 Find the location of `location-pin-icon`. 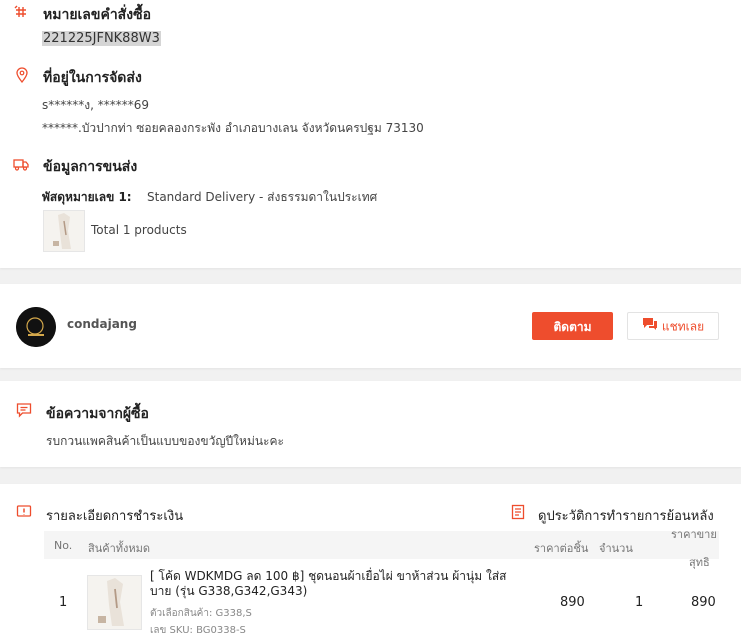

location-pin-icon is located at coordinates (22, 75).